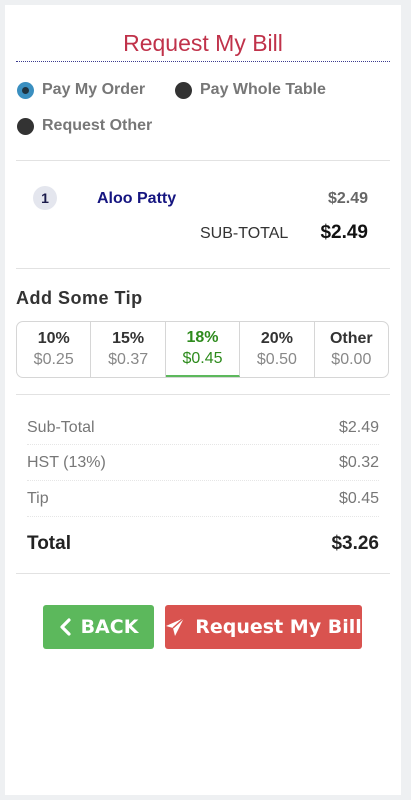  Describe the element at coordinates (202, 337) in the screenshot. I see `tip-percent: 18%` at that location.